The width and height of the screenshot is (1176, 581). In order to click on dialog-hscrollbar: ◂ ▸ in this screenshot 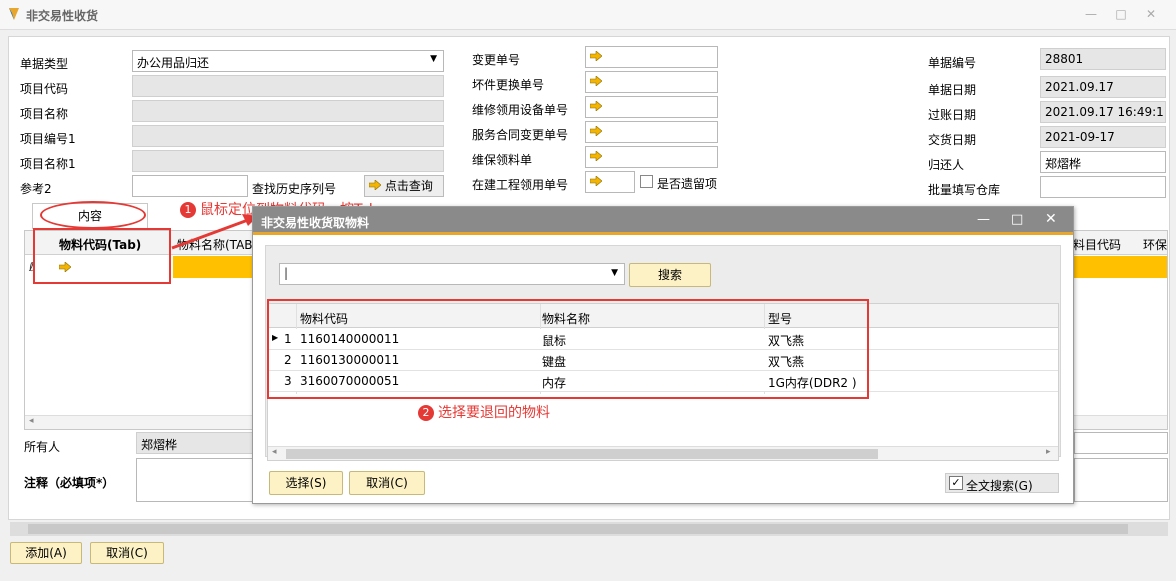, I will do `click(663, 453)`.